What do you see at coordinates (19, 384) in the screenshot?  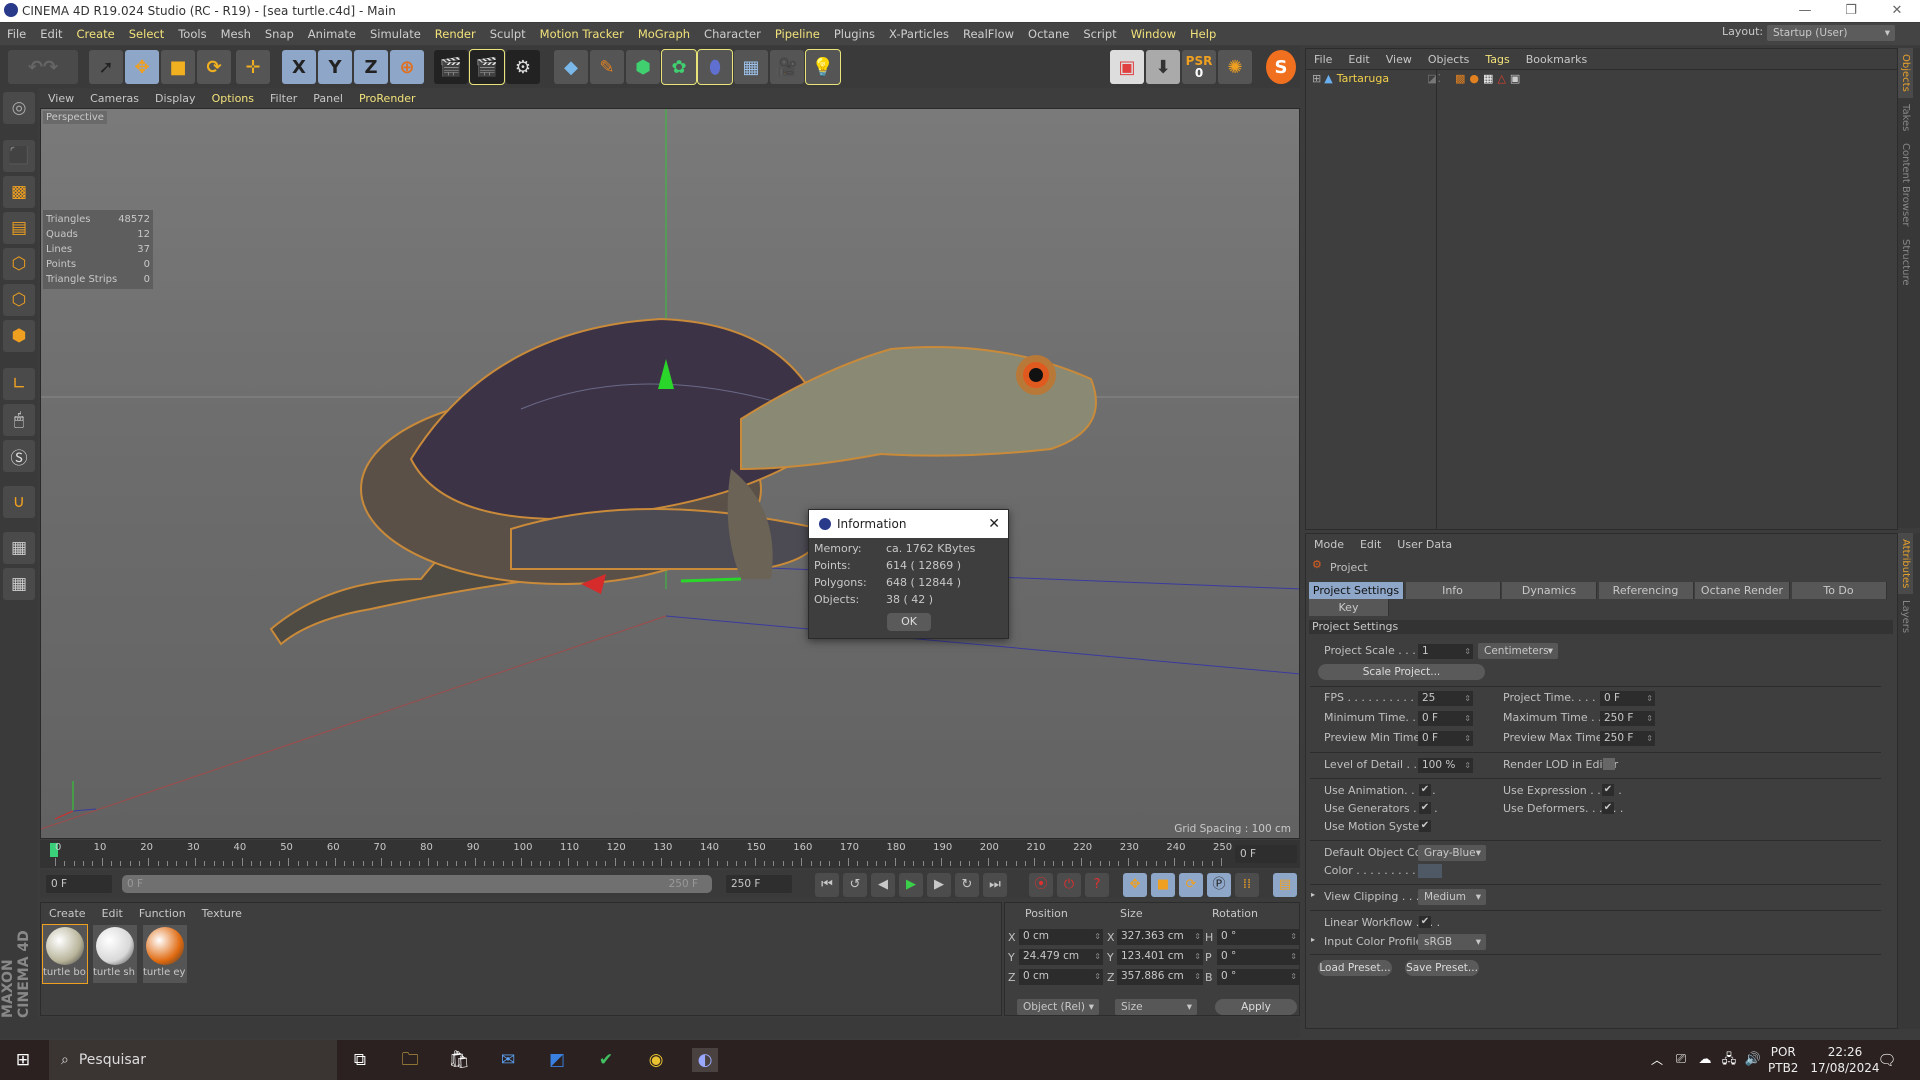 I see `axis-mode-icon: ∟` at bounding box center [19, 384].